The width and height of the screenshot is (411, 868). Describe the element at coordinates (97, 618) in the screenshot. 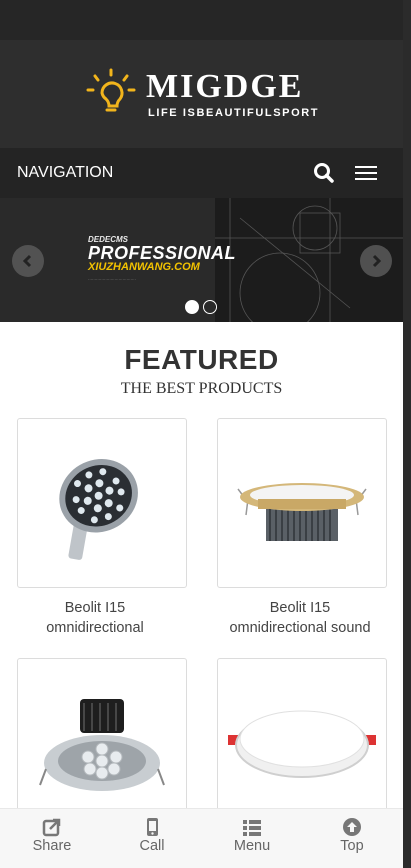

I see `product-name-1: Beolit I15 omnidirectional` at that location.